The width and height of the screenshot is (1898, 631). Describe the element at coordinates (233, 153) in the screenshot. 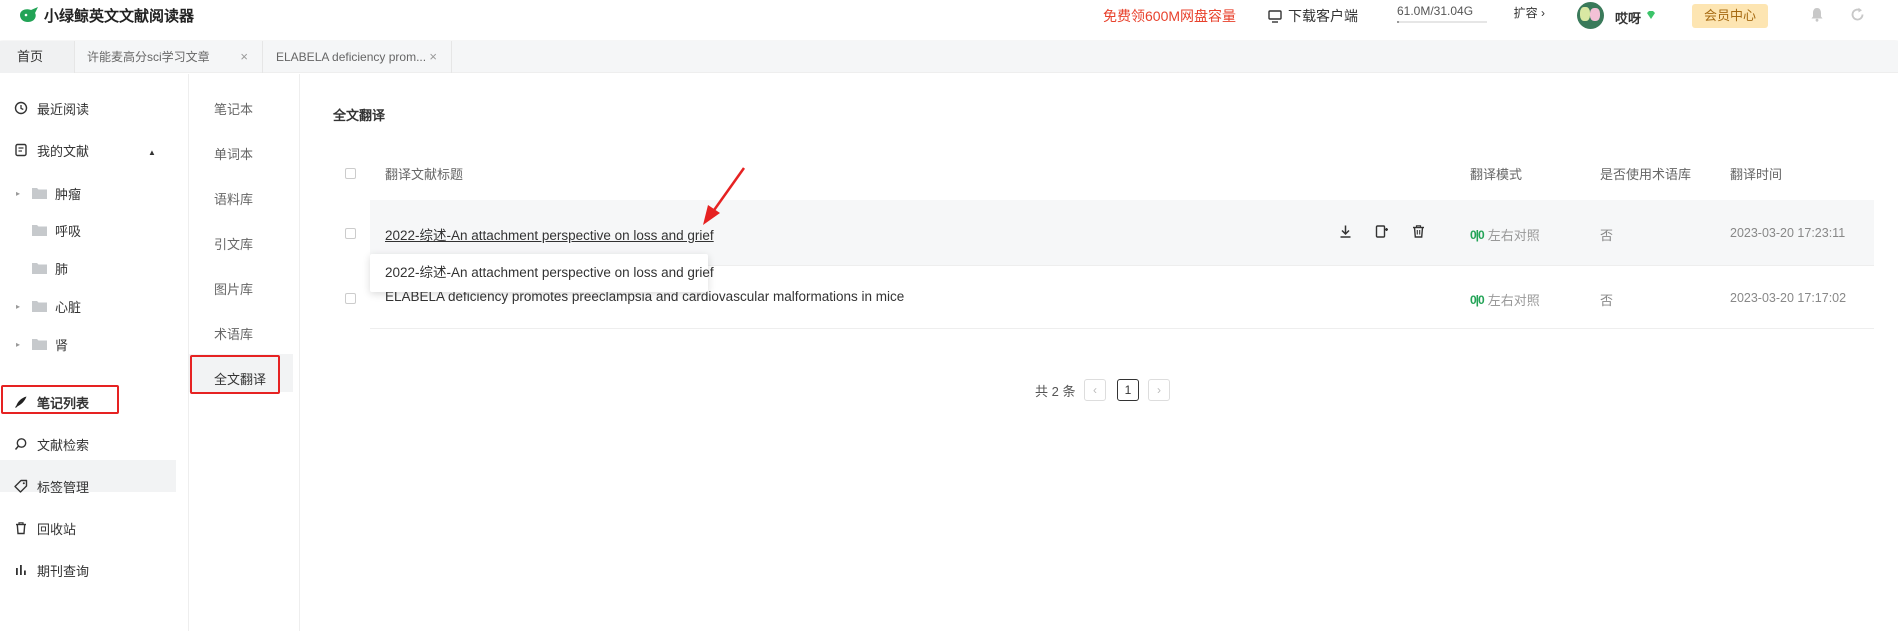

I see `sub-item-wordbook: 单词本` at that location.